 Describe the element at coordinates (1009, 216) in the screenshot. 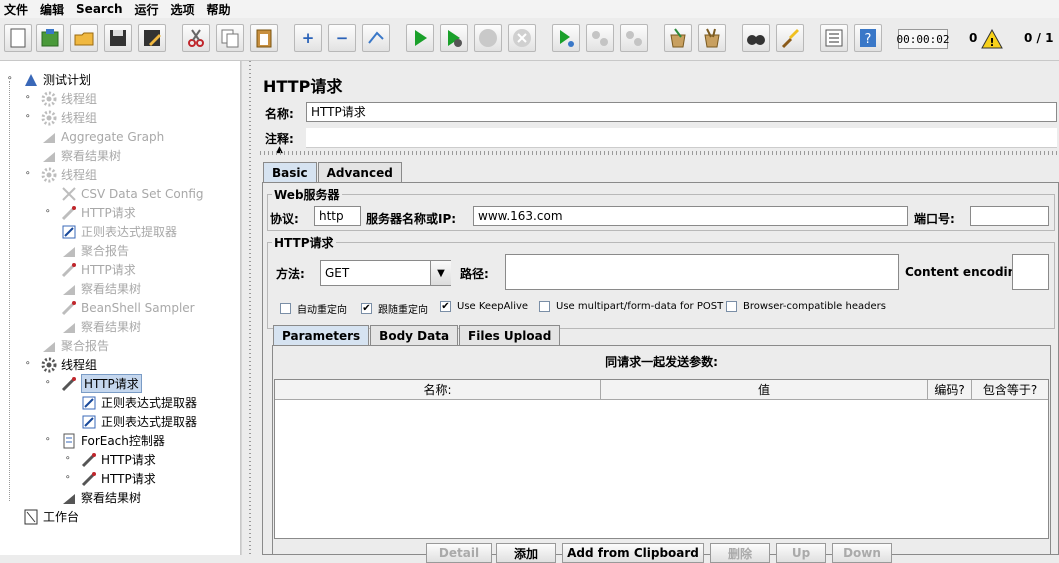

I see `port-field` at that location.